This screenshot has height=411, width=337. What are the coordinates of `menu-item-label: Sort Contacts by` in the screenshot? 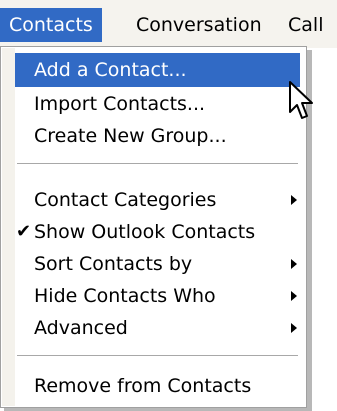 It's located at (113, 264).